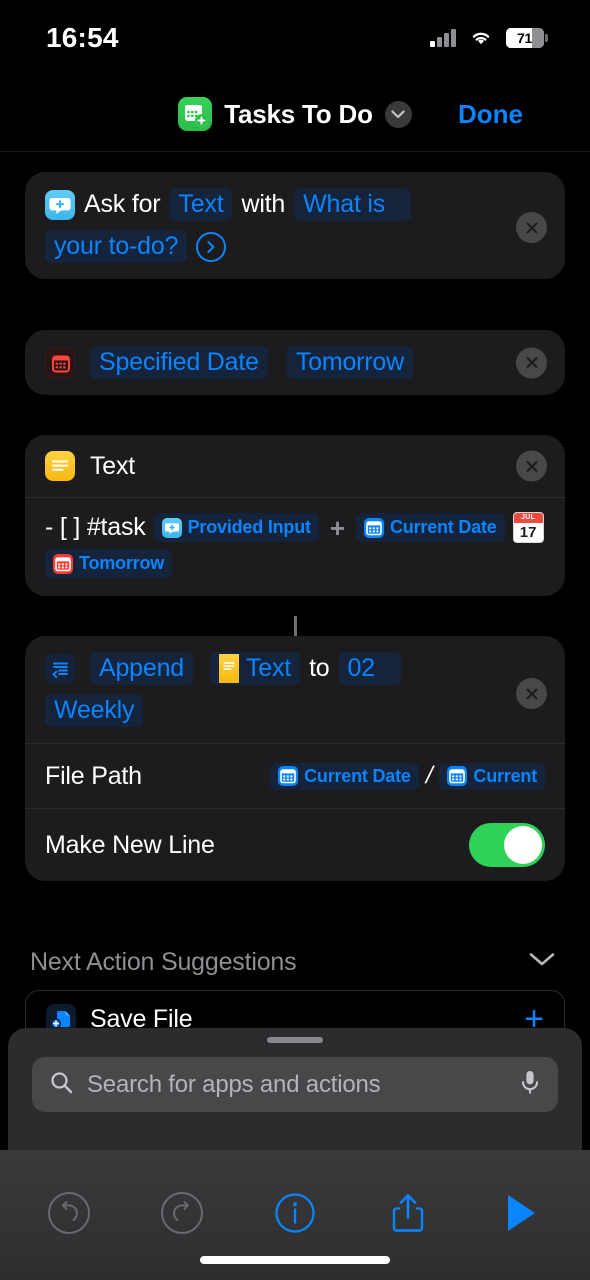 The width and height of the screenshot is (590, 1280). Describe the element at coordinates (295, 845) in the screenshot. I see `param-row-make-new-line: Make New Line` at that location.